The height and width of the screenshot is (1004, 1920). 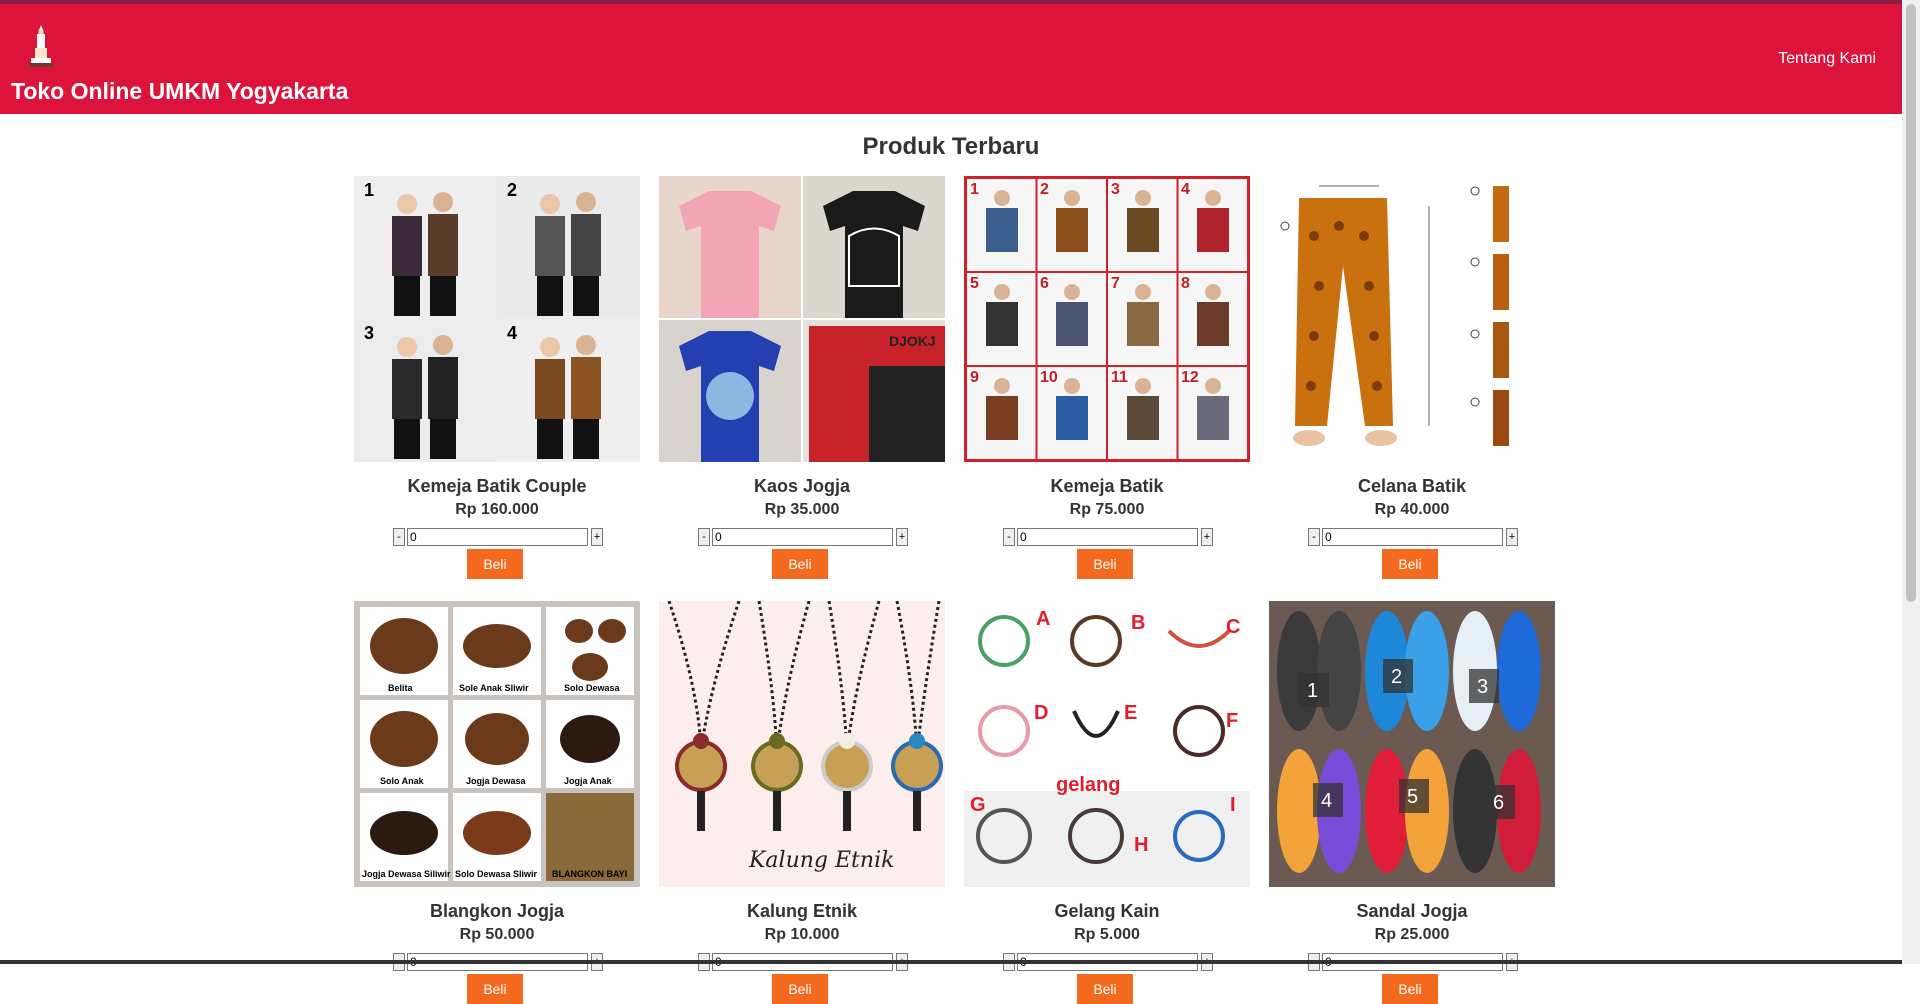 I want to click on image-label: gelang, so click(x=1088, y=785).